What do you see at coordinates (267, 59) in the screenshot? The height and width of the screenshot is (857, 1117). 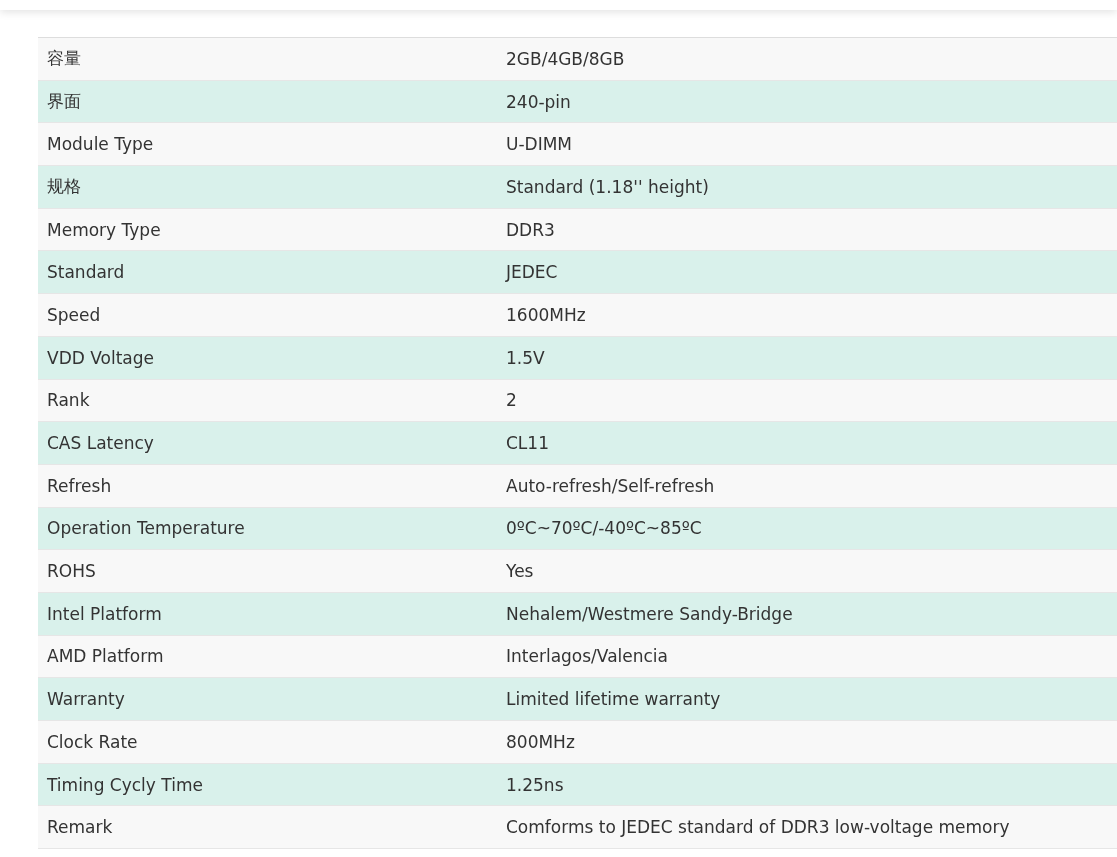 I see `spec-label-cell: 容量` at bounding box center [267, 59].